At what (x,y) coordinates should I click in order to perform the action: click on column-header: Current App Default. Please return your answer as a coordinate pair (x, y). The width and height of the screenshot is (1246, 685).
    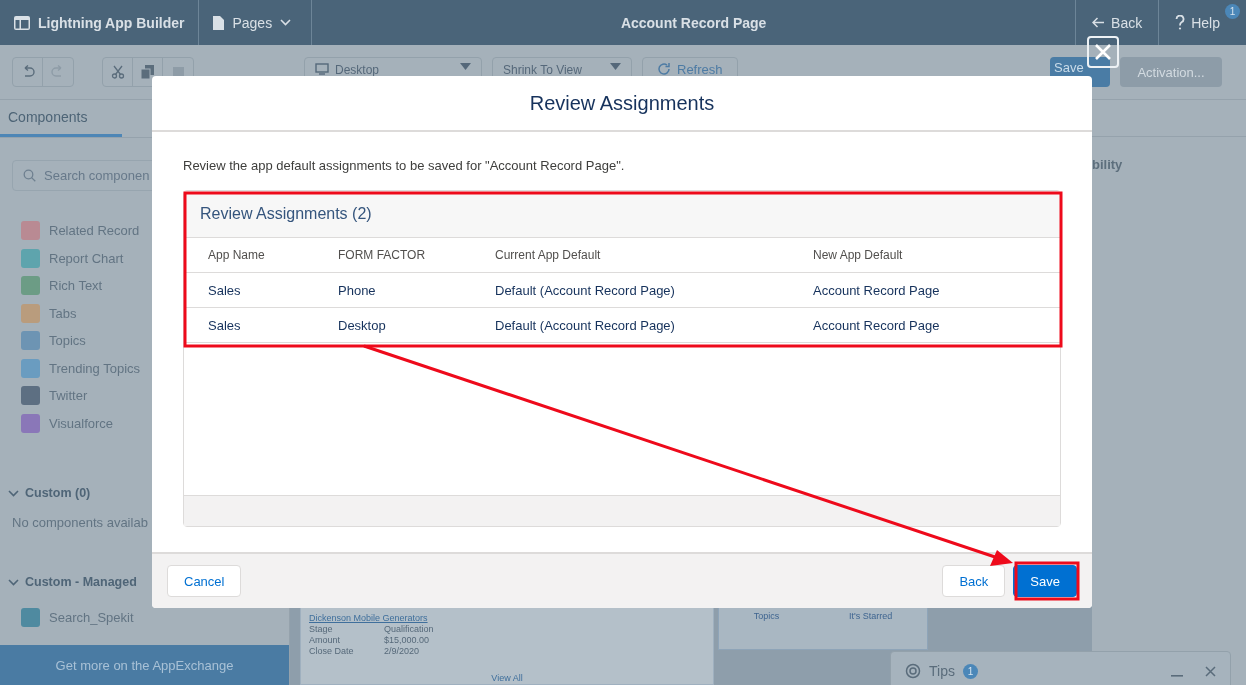
    Looking at the image, I should click on (548, 255).